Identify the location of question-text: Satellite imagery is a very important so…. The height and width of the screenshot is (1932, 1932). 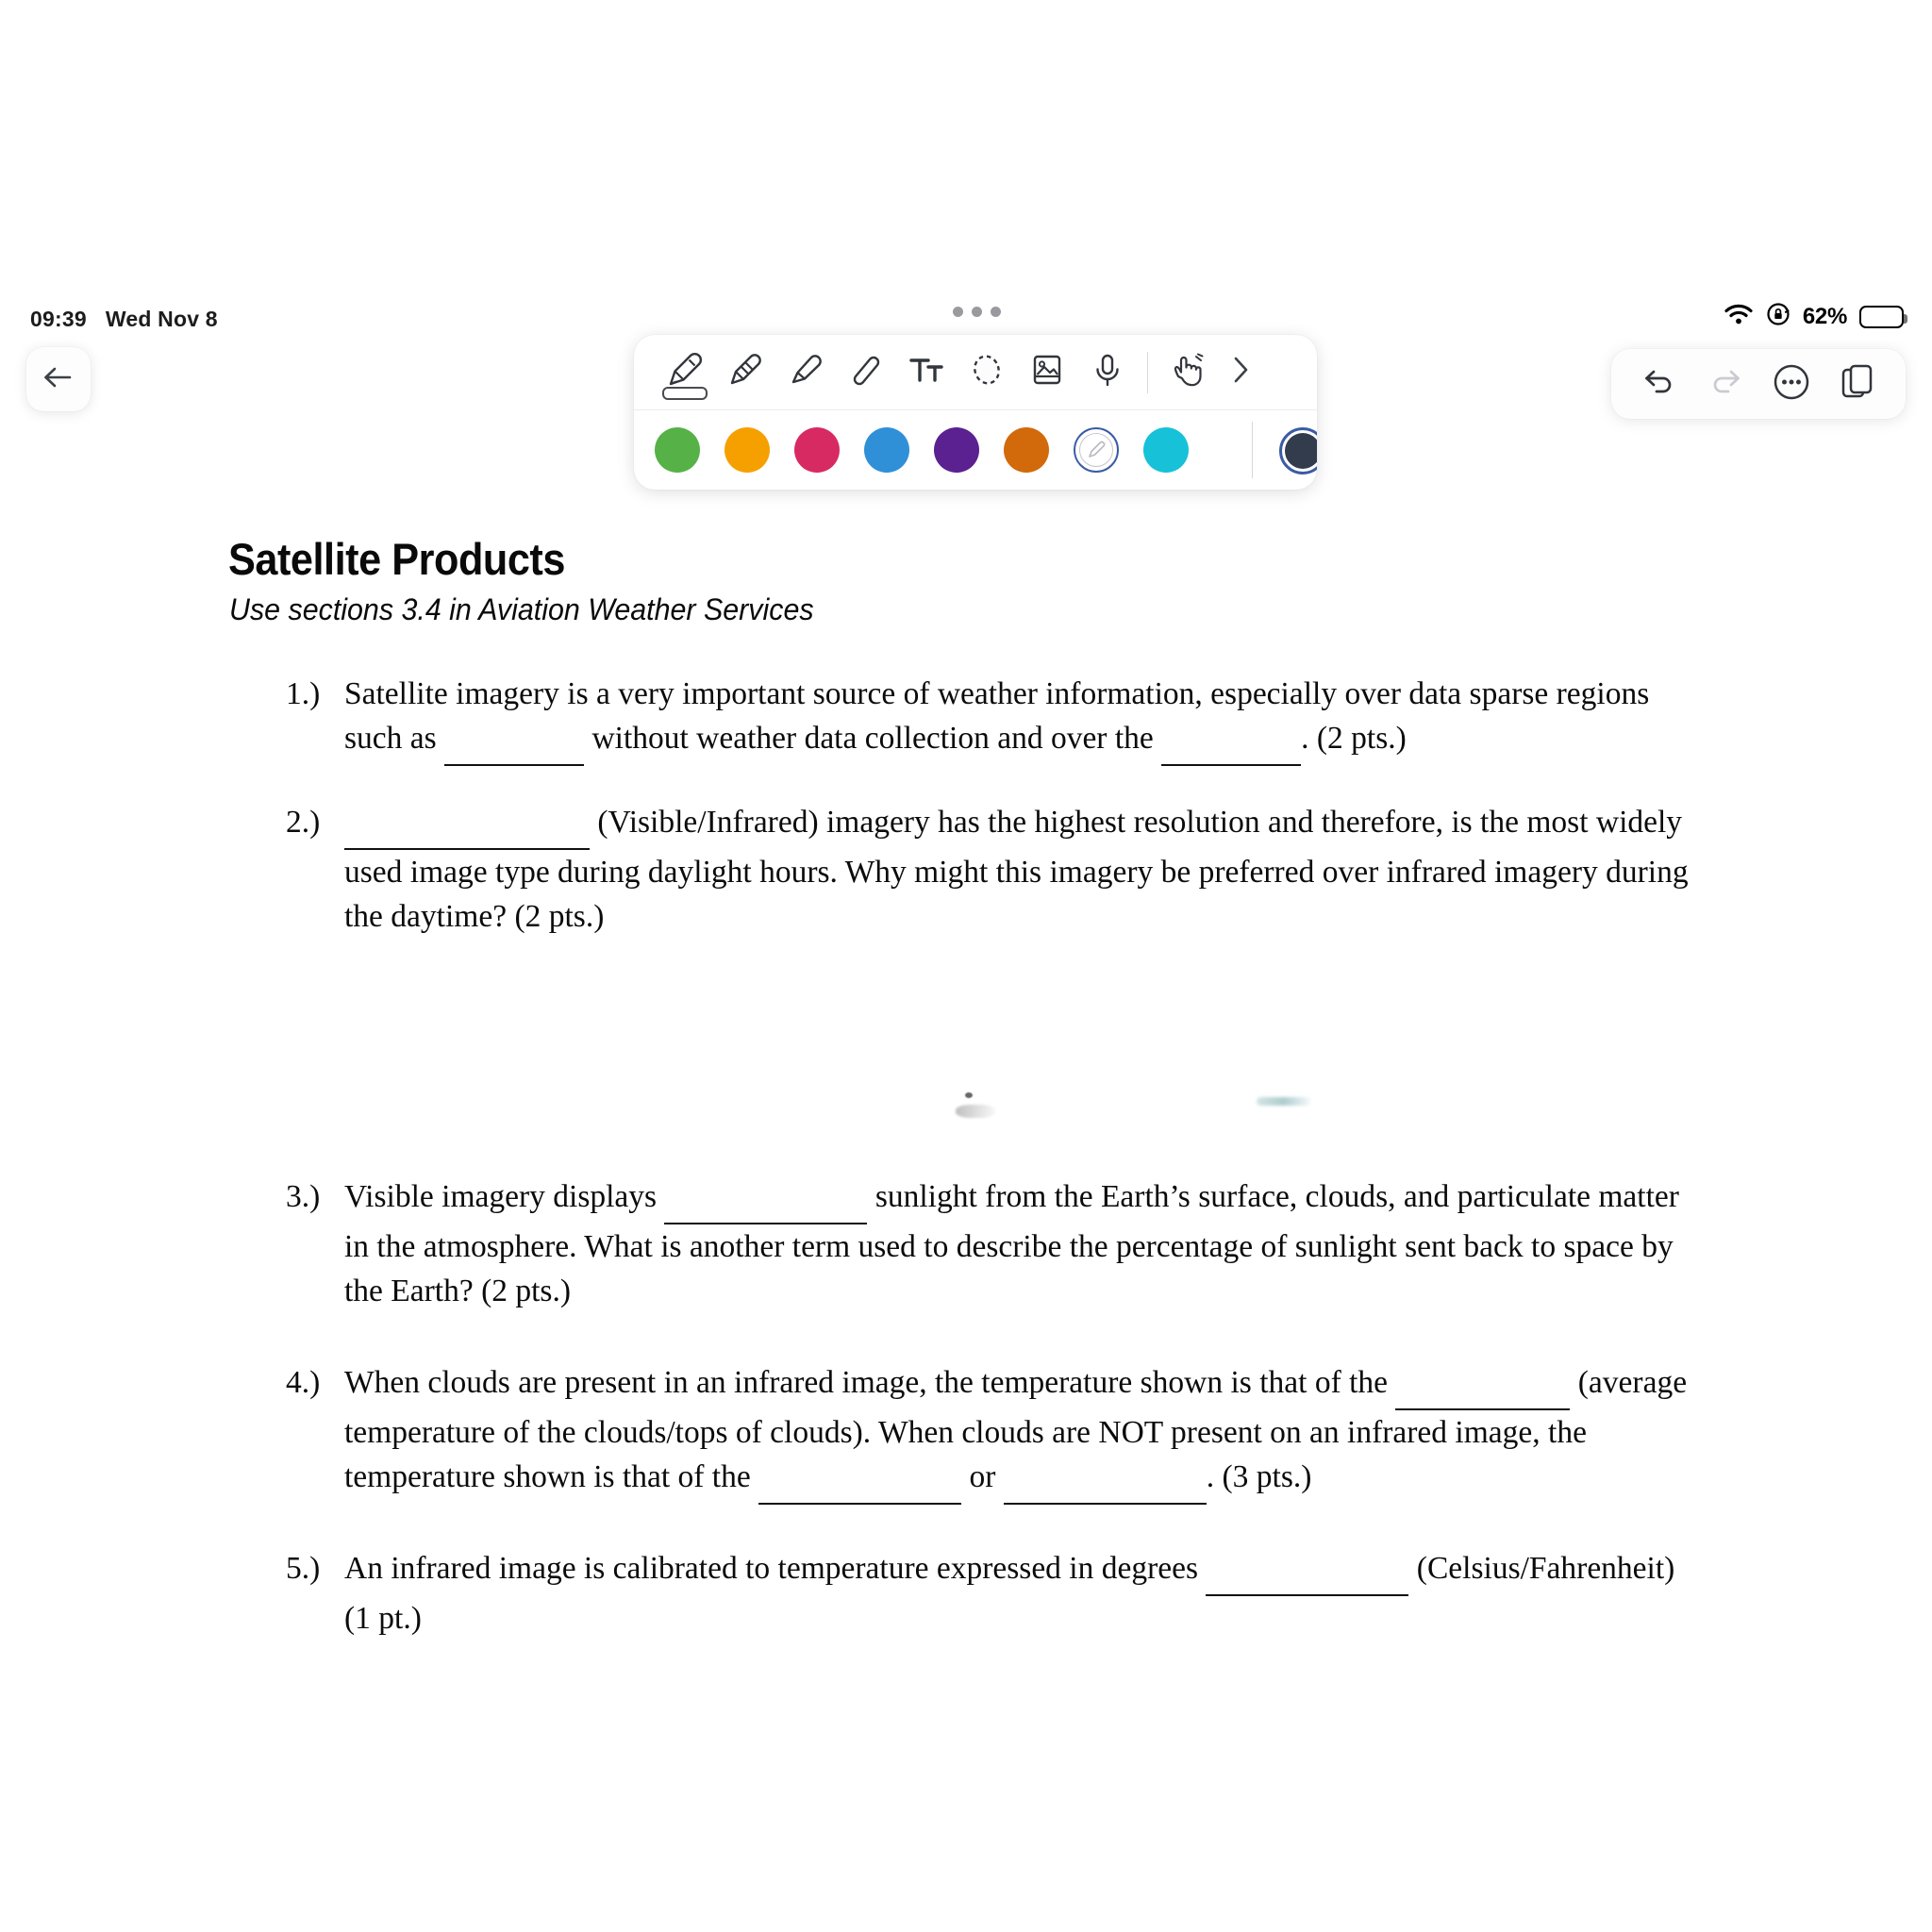
(1023, 719).